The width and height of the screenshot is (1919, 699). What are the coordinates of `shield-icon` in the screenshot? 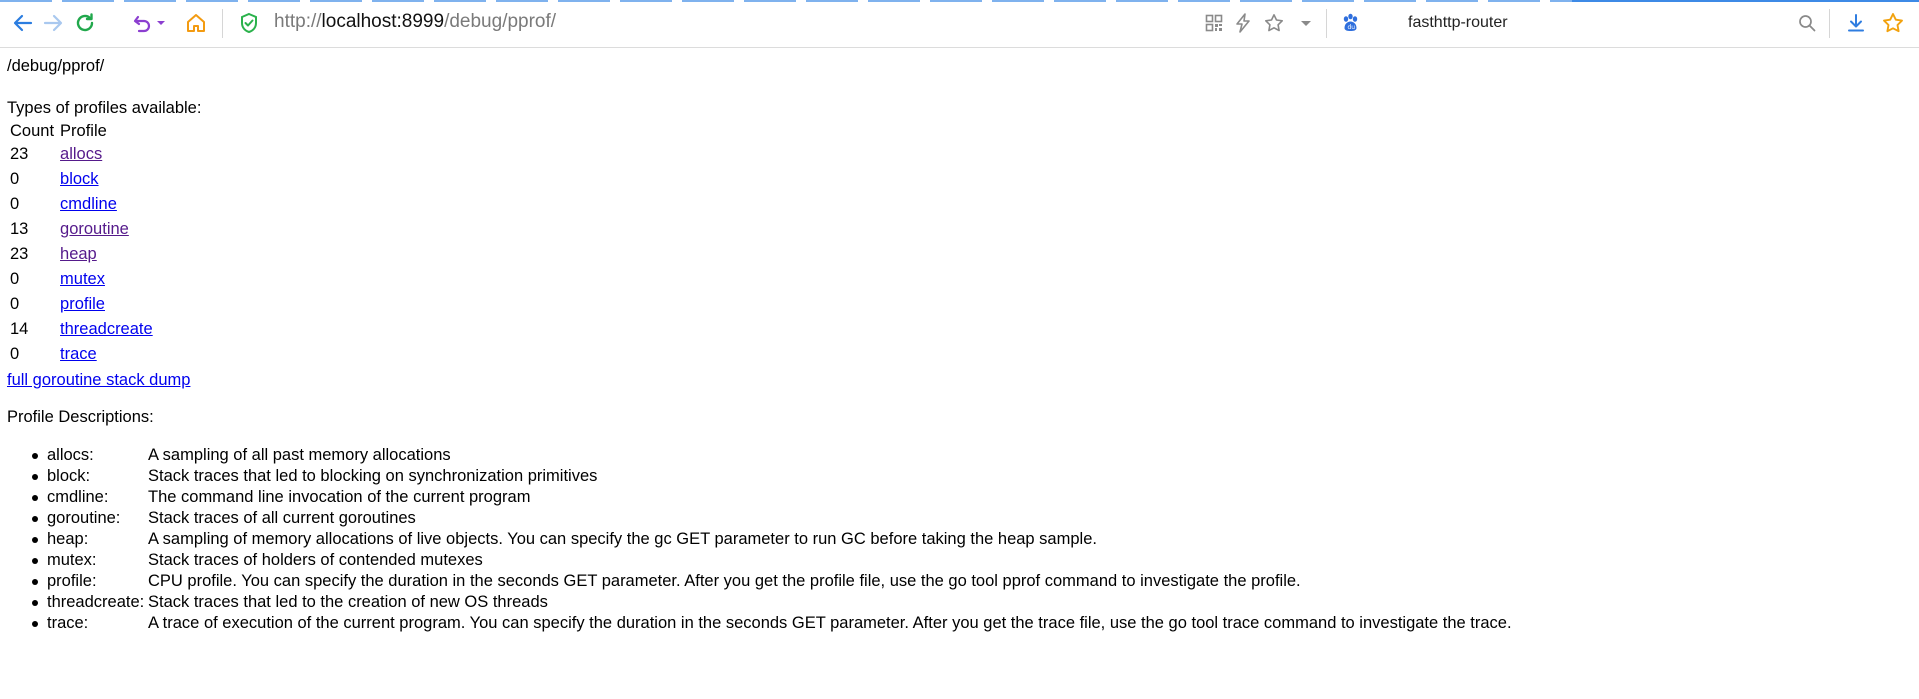 It's located at (249, 23).